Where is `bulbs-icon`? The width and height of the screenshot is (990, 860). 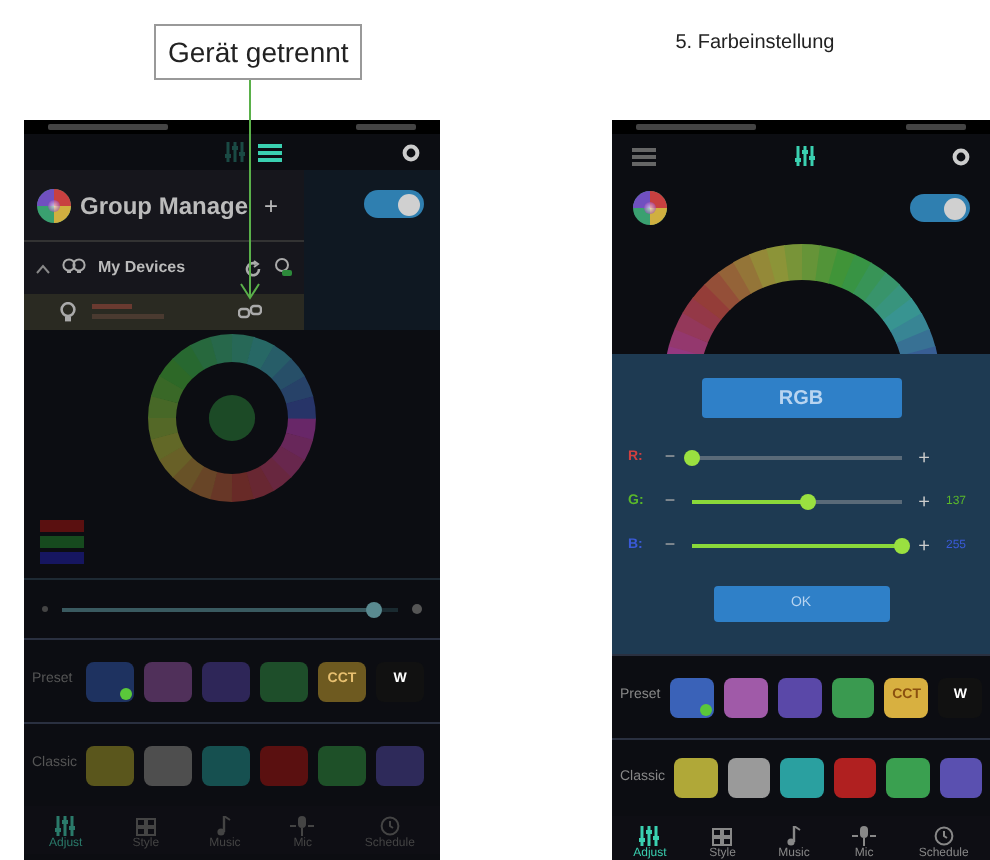
bulbs-icon is located at coordinates (74, 268).